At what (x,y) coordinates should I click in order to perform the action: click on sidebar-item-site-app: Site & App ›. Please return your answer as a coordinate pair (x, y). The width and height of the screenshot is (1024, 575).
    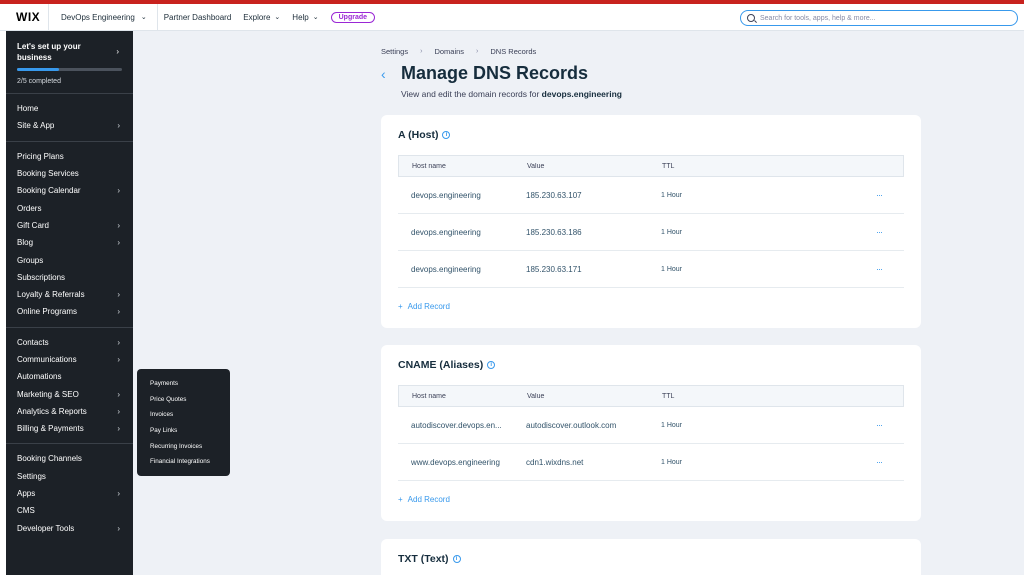
    Looking at the image, I should click on (69, 125).